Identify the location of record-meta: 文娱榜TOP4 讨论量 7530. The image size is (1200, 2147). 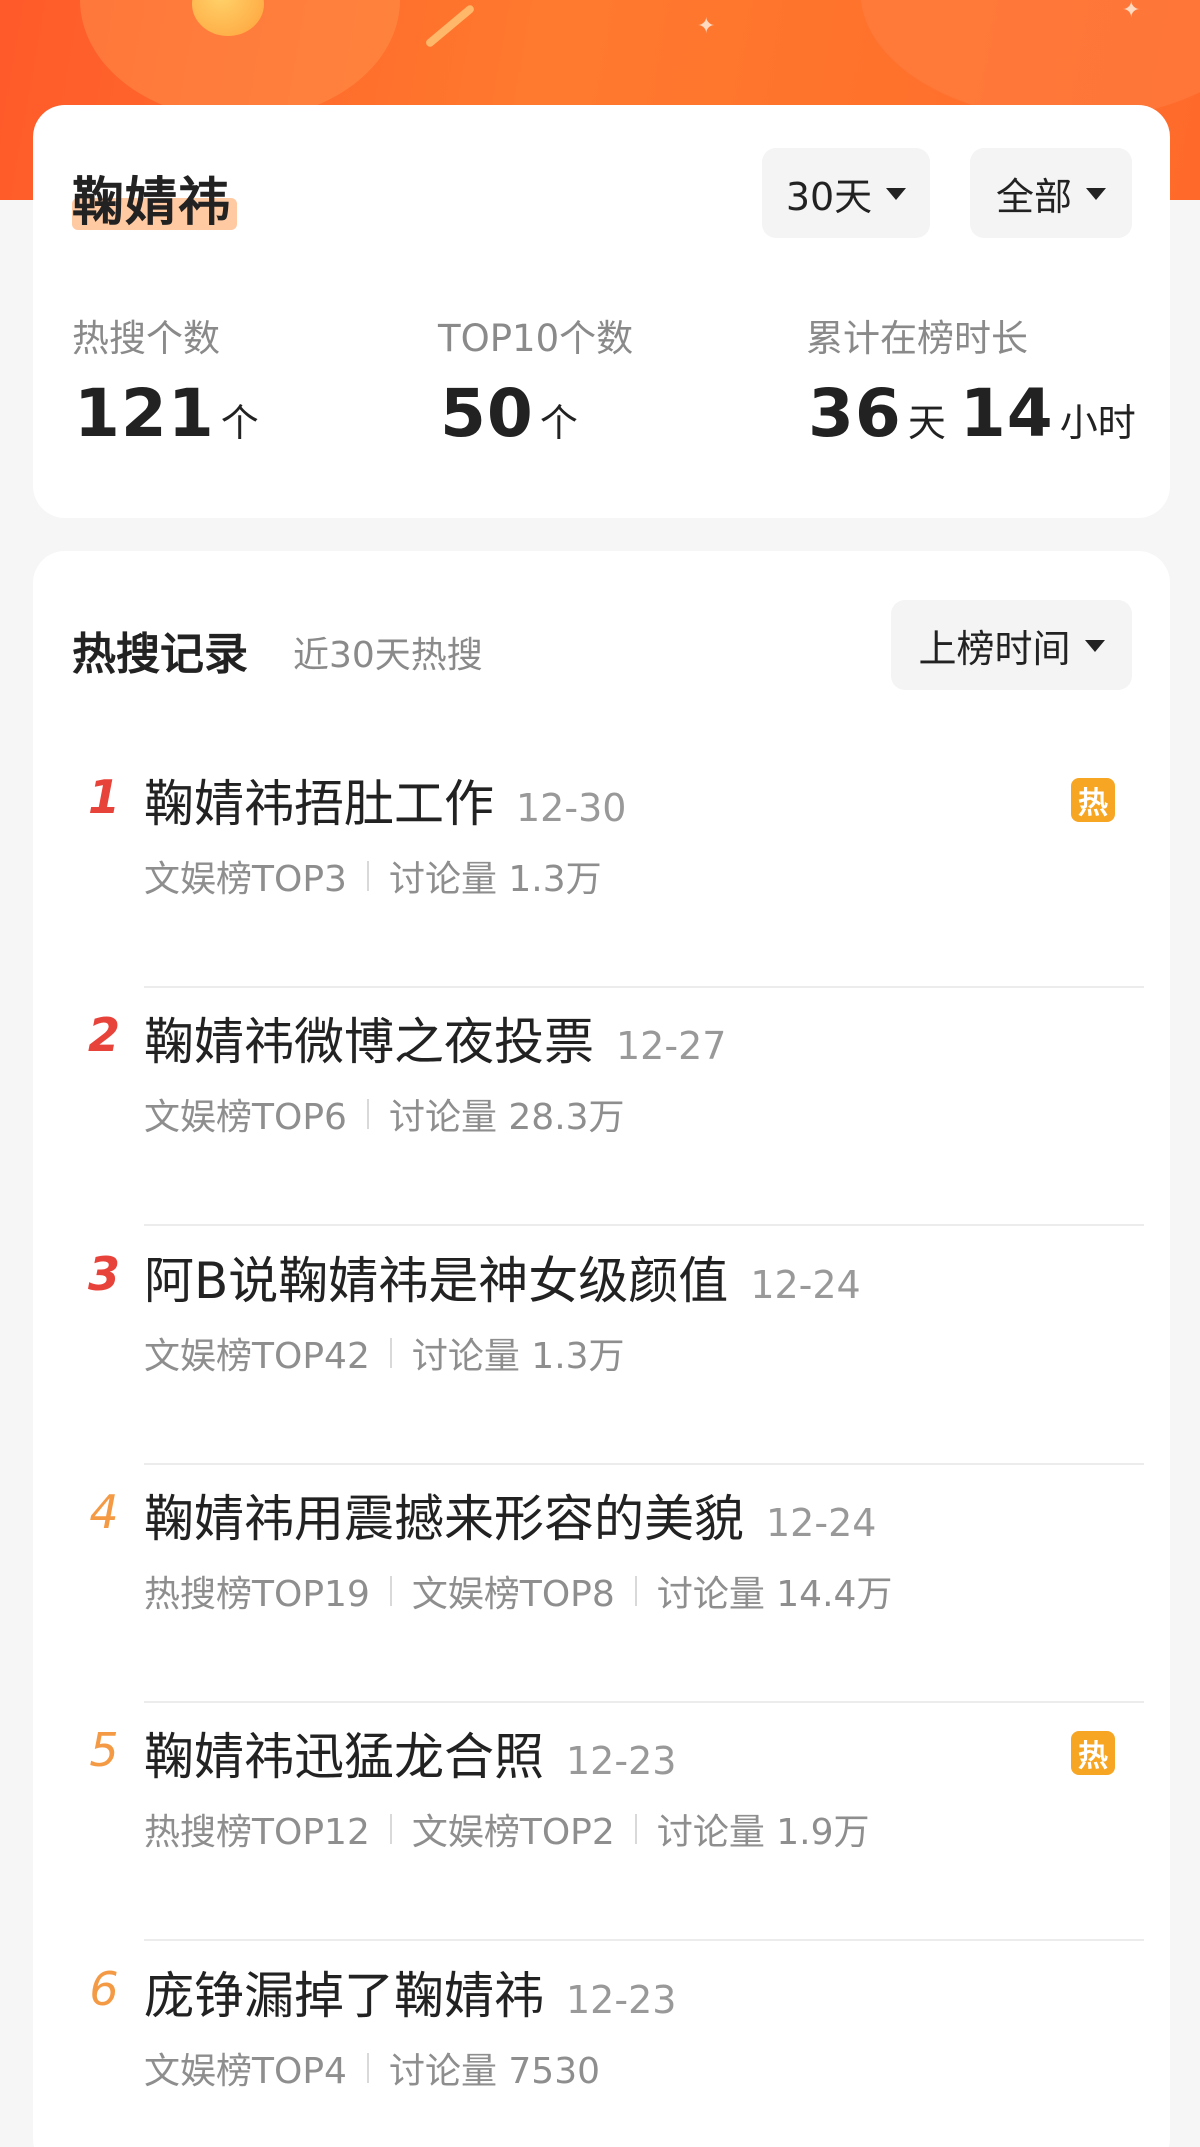
(372, 2068).